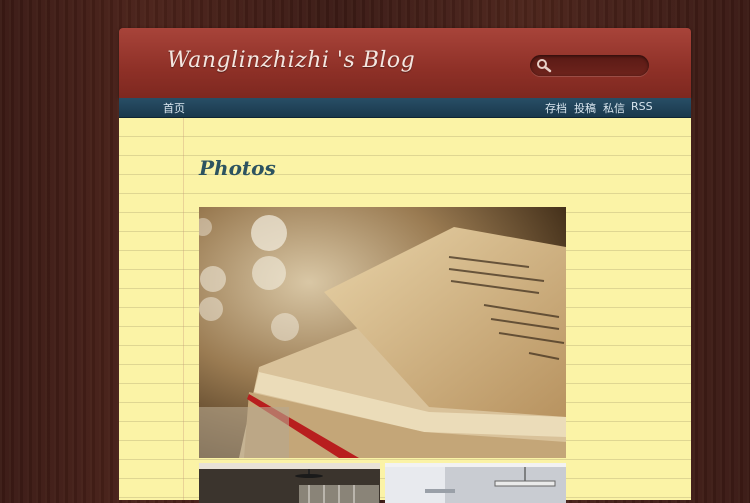  Describe the element at coordinates (237, 168) in the screenshot. I see `page-title: Photos` at that location.